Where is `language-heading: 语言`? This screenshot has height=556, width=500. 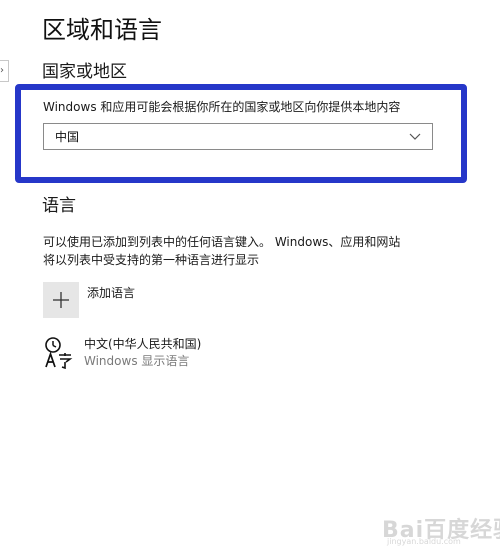
language-heading: 语言 is located at coordinates (59, 206).